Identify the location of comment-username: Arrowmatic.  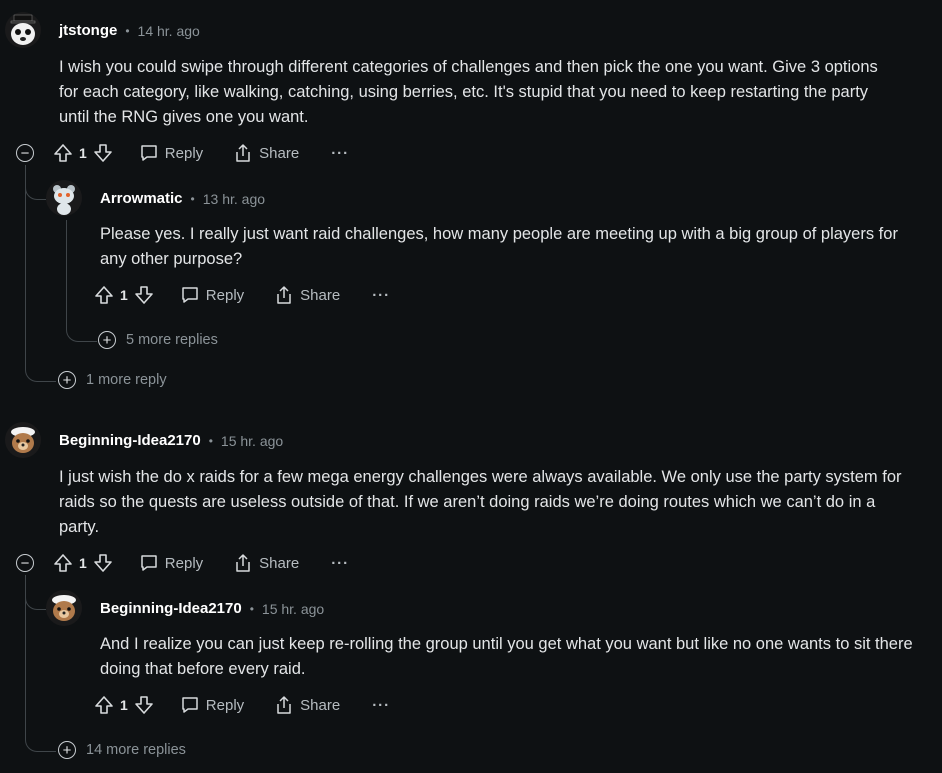
(141, 198).